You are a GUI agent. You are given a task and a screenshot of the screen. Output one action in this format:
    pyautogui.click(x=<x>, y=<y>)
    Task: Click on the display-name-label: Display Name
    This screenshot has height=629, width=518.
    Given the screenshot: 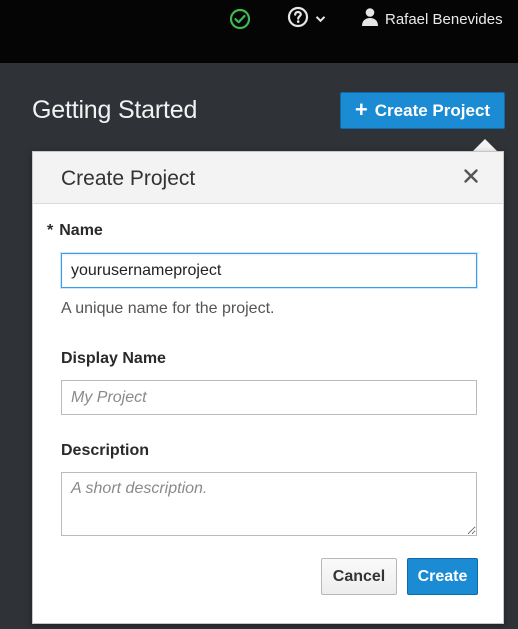 What is the action you would take?
    pyautogui.click(x=113, y=358)
    